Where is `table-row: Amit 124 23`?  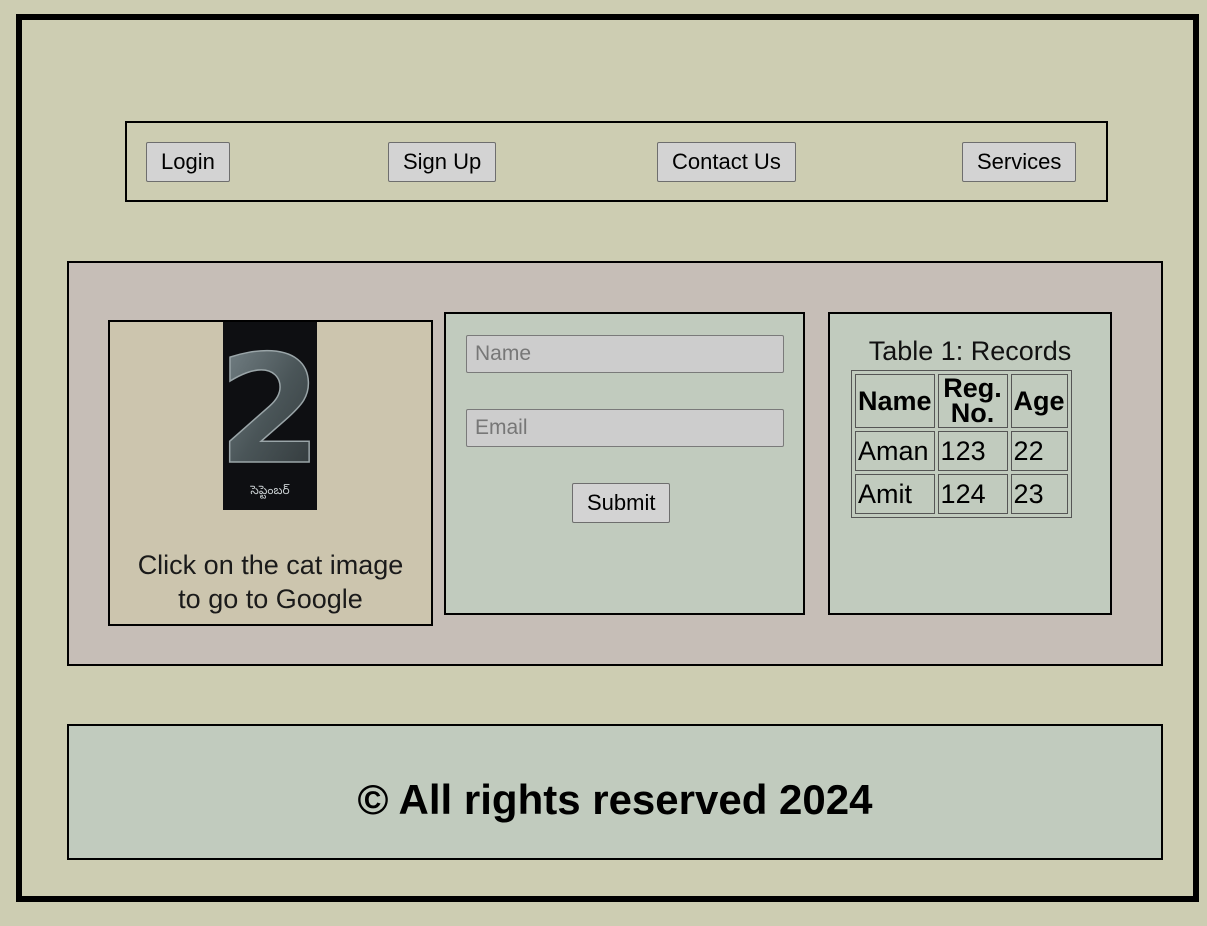
table-row: Amit 124 23 is located at coordinates (961, 494).